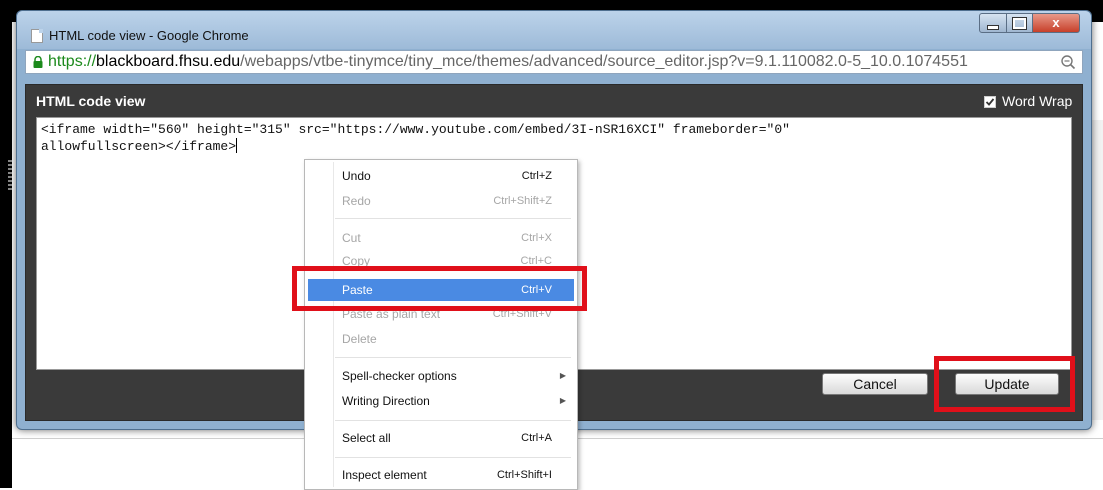 The height and width of the screenshot is (490, 1103). Describe the element at coordinates (1068, 62) in the screenshot. I see `zoom-icon` at that location.